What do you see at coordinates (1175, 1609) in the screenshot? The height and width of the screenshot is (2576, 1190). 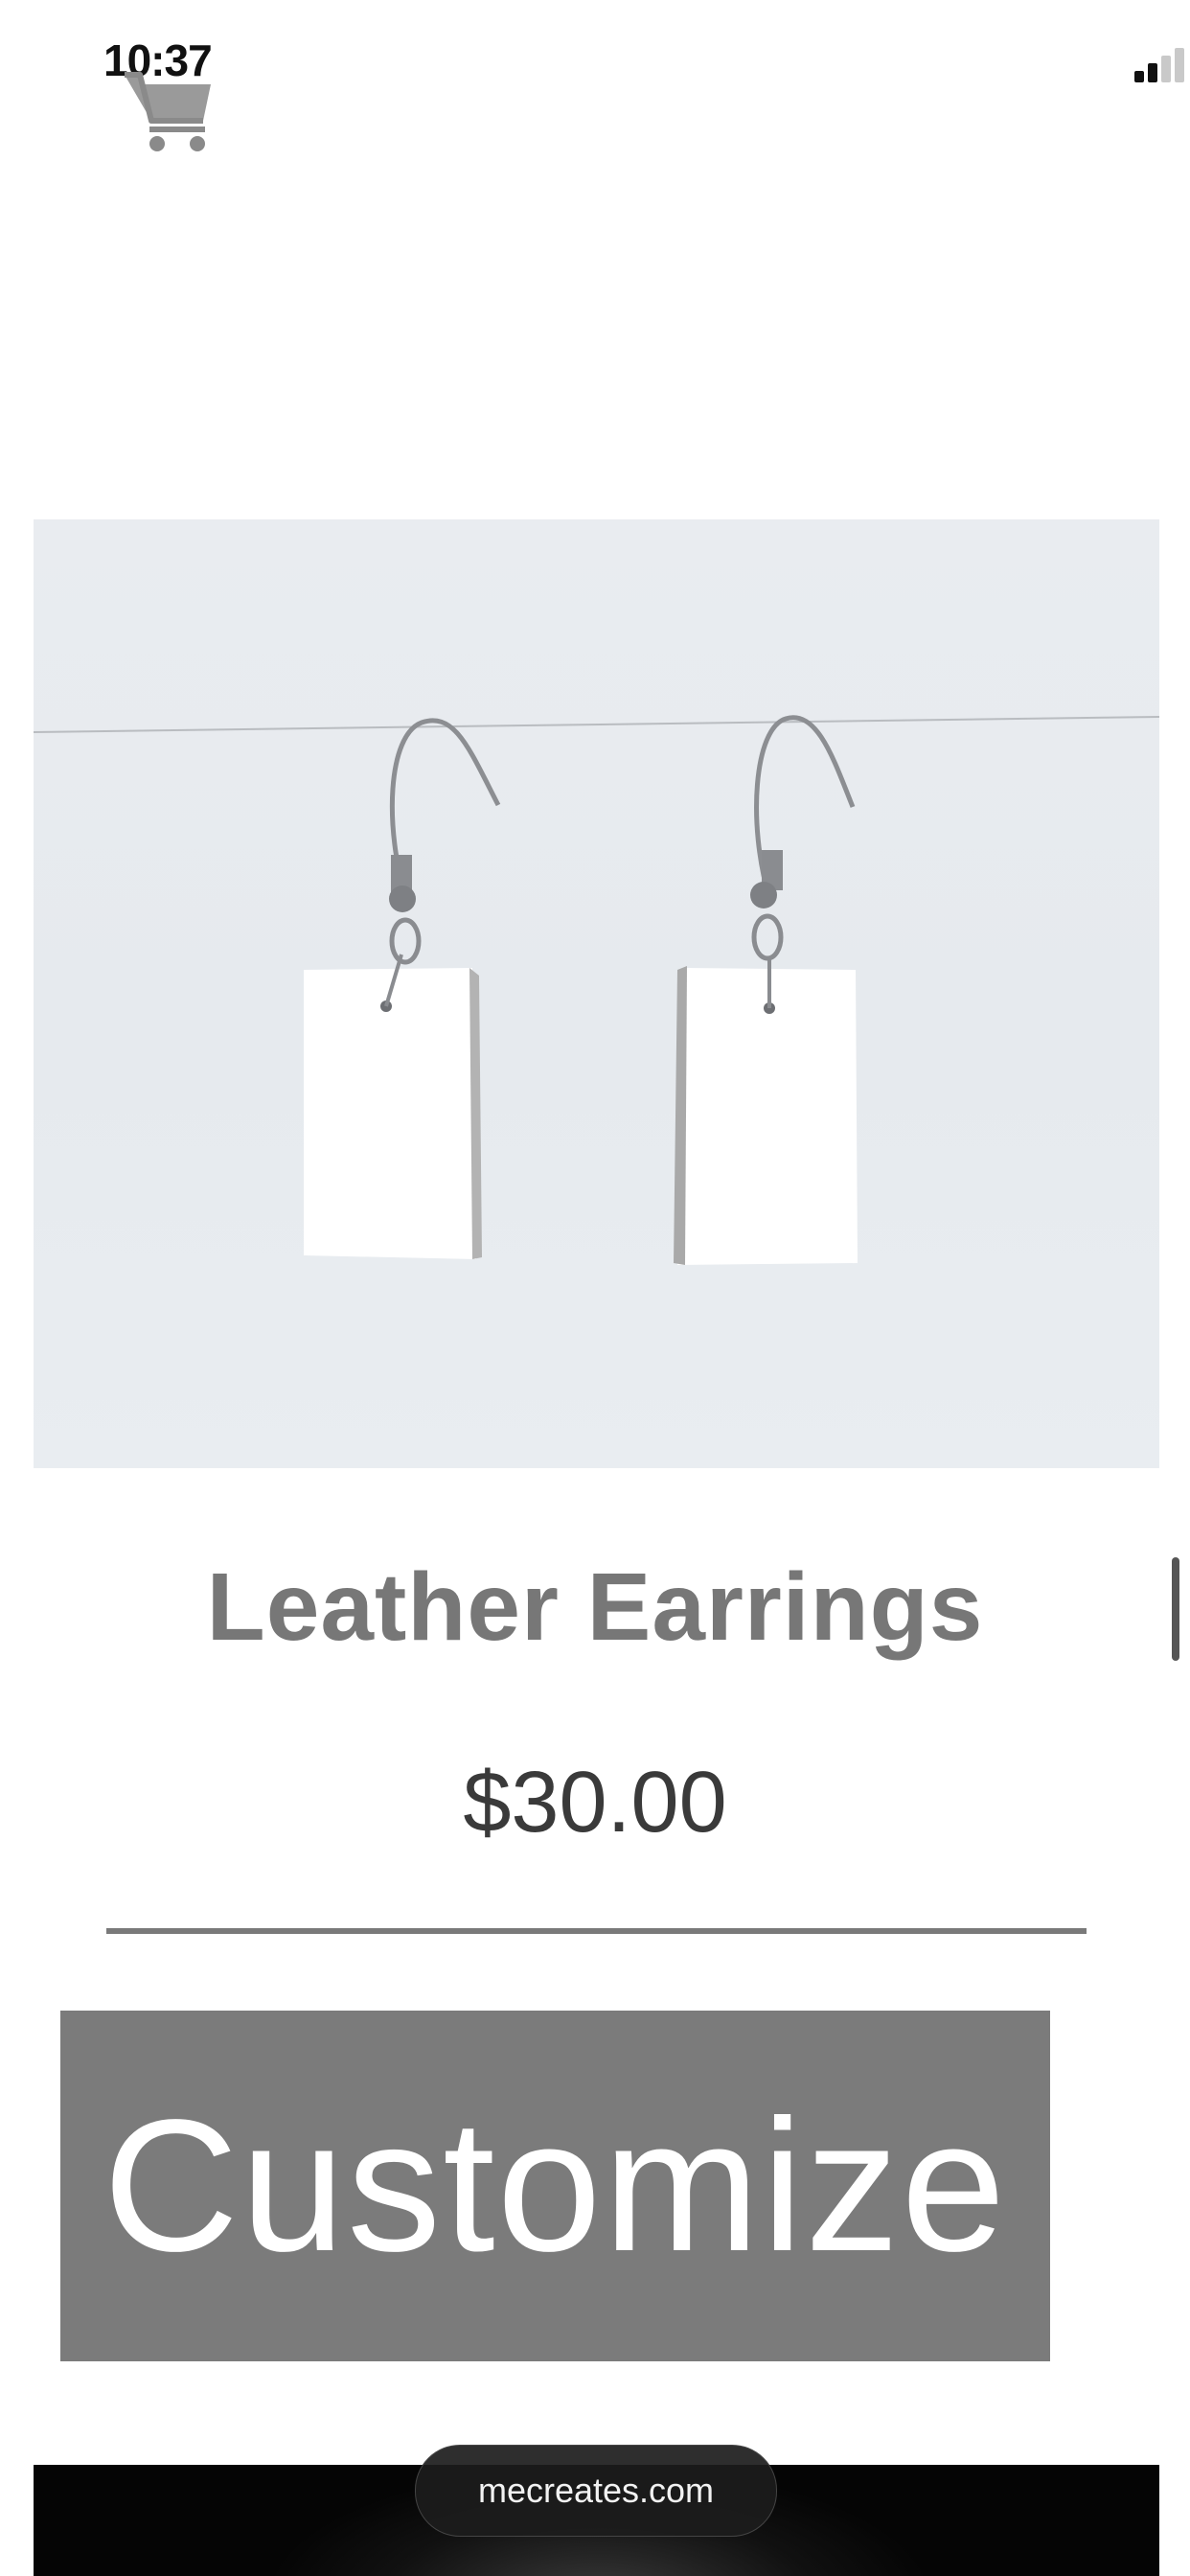 I see `scroll-indicator` at bounding box center [1175, 1609].